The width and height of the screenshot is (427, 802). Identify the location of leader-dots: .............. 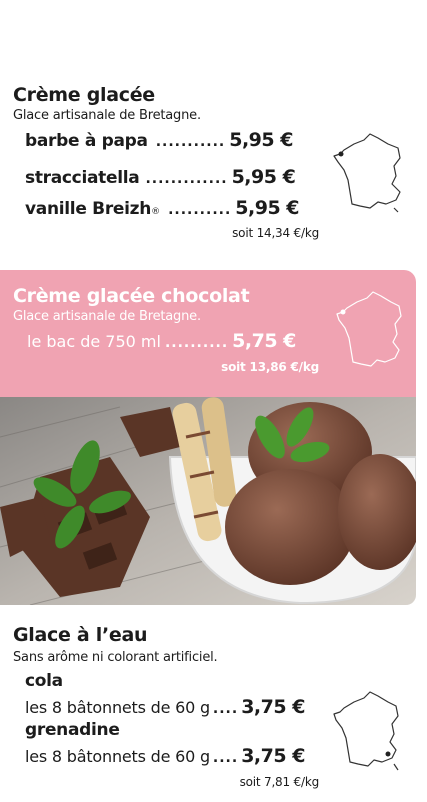
(186, 179).